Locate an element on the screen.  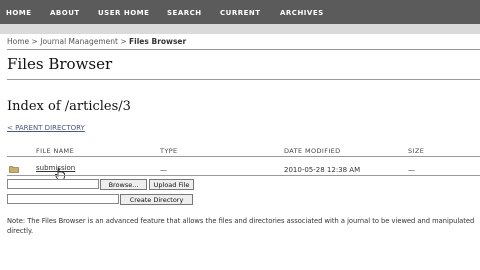
directory-name-input is located at coordinates (63, 199).